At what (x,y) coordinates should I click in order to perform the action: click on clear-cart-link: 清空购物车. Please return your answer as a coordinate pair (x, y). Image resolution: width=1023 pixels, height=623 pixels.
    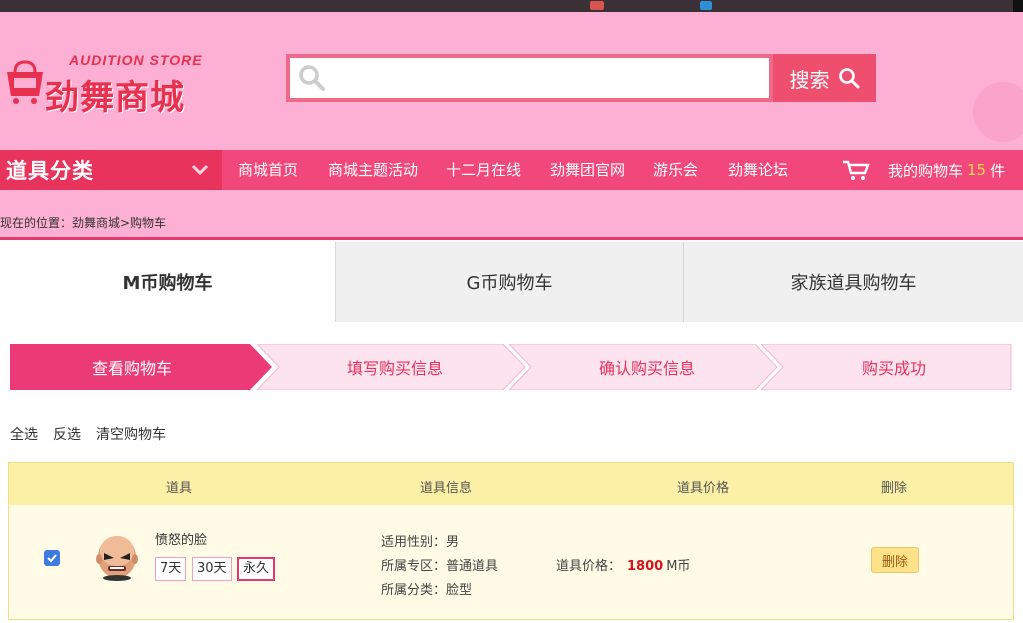
    Looking at the image, I should click on (131, 434).